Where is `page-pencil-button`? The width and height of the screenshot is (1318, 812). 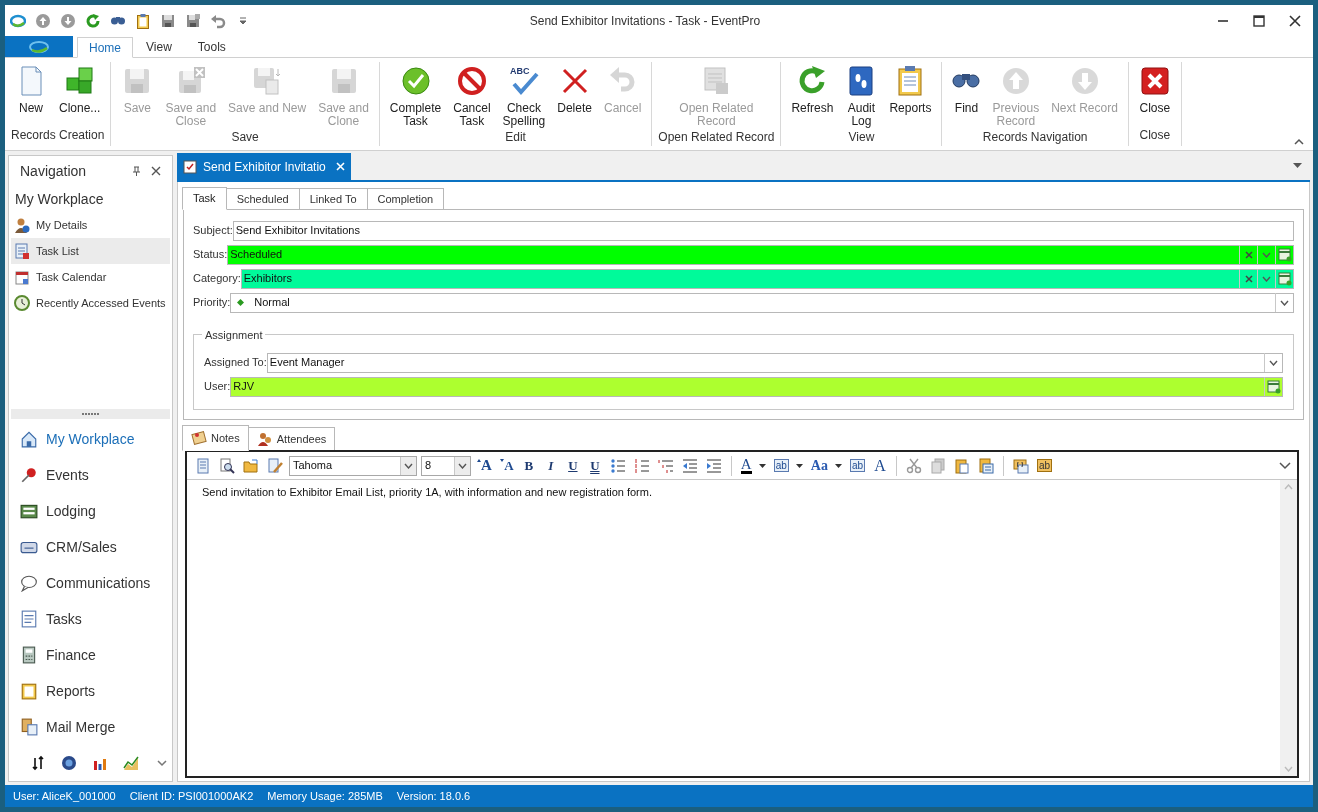 page-pencil-button is located at coordinates (275, 465).